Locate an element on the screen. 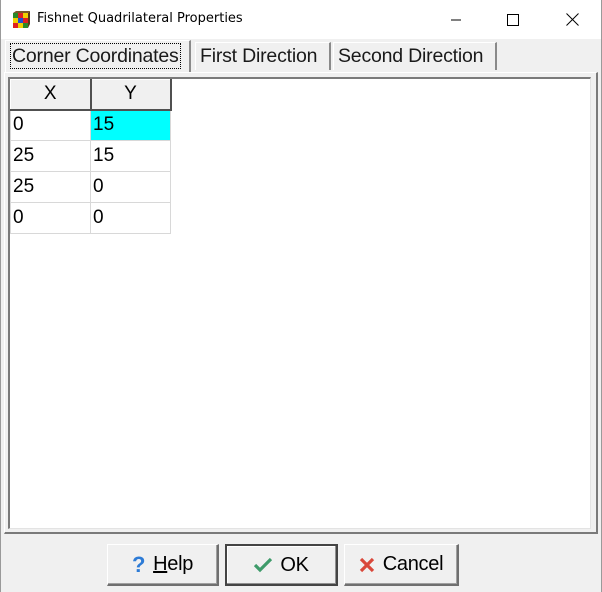 The width and height of the screenshot is (602, 592). ok-button: OK is located at coordinates (281, 565).